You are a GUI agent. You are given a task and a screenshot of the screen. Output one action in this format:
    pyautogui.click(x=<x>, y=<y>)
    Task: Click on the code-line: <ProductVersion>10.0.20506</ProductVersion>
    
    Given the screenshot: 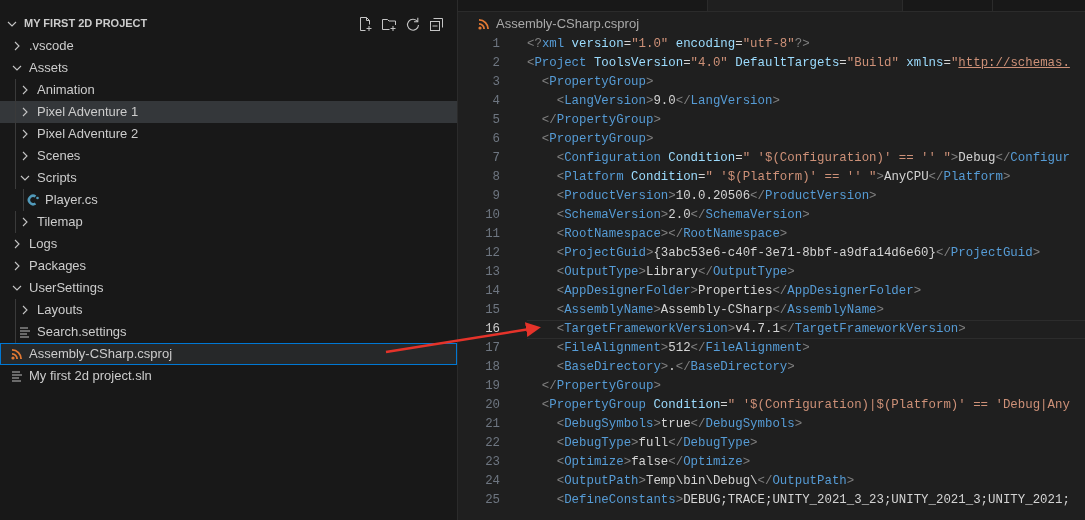 What is the action you would take?
    pyautogui.click(x=716, y=197)
    